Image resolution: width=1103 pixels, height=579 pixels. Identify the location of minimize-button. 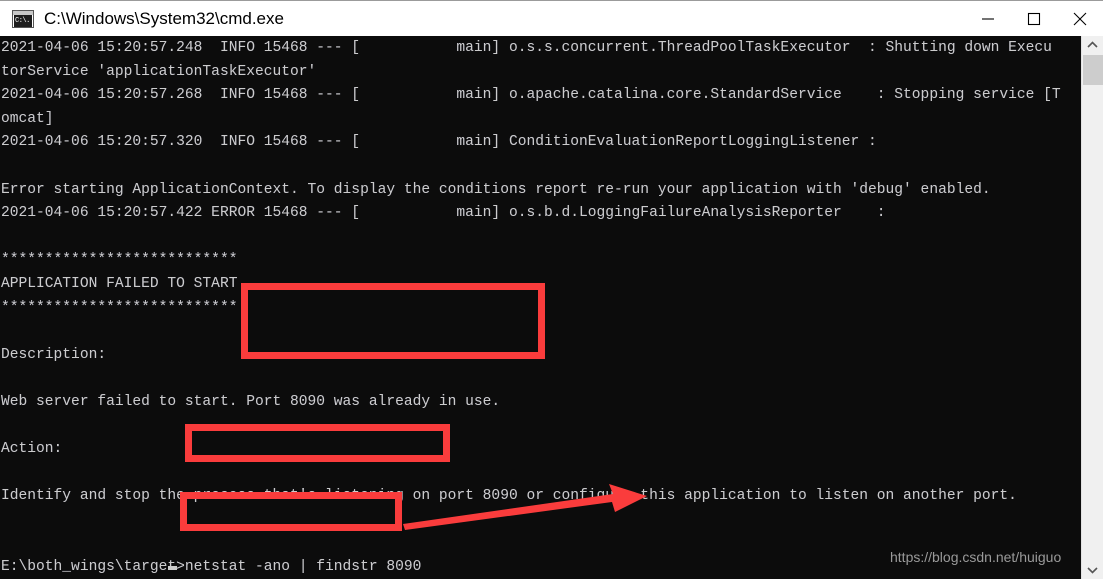
(988, 18).